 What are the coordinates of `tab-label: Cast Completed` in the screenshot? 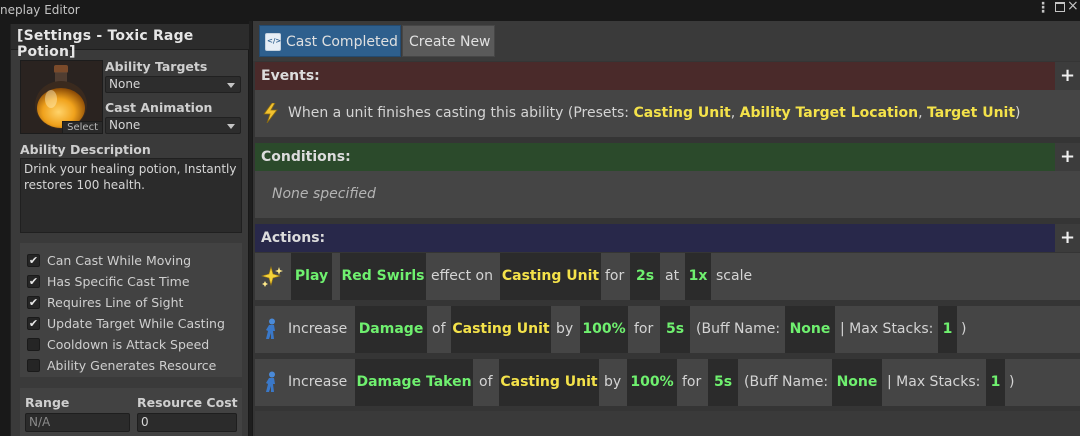 It's located at (342, 42).